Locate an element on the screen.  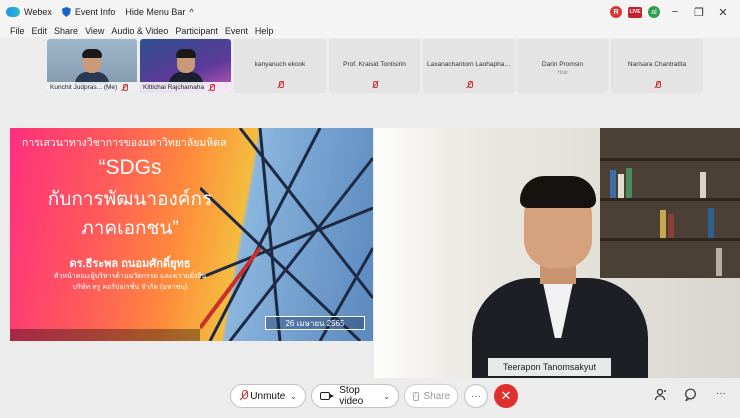
participant-name: Darin Promsin is located at coordinates (562, 64).